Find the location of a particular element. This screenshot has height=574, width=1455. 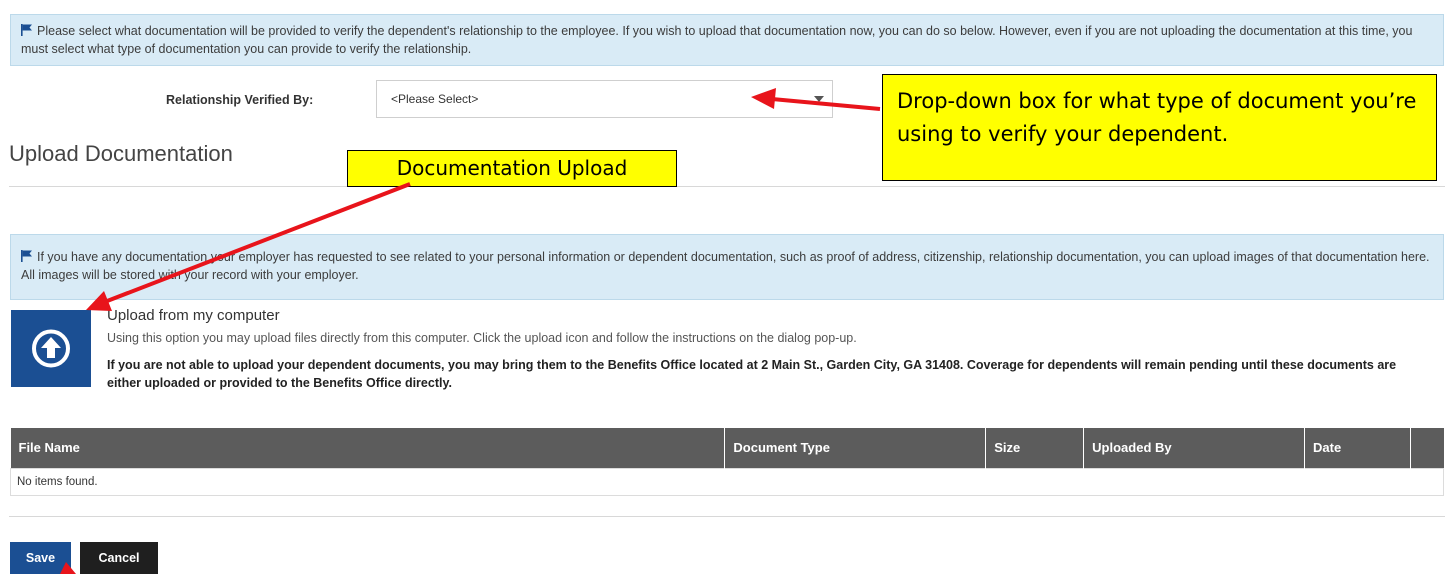

save-button: Save is located at coordinates (40, 558).